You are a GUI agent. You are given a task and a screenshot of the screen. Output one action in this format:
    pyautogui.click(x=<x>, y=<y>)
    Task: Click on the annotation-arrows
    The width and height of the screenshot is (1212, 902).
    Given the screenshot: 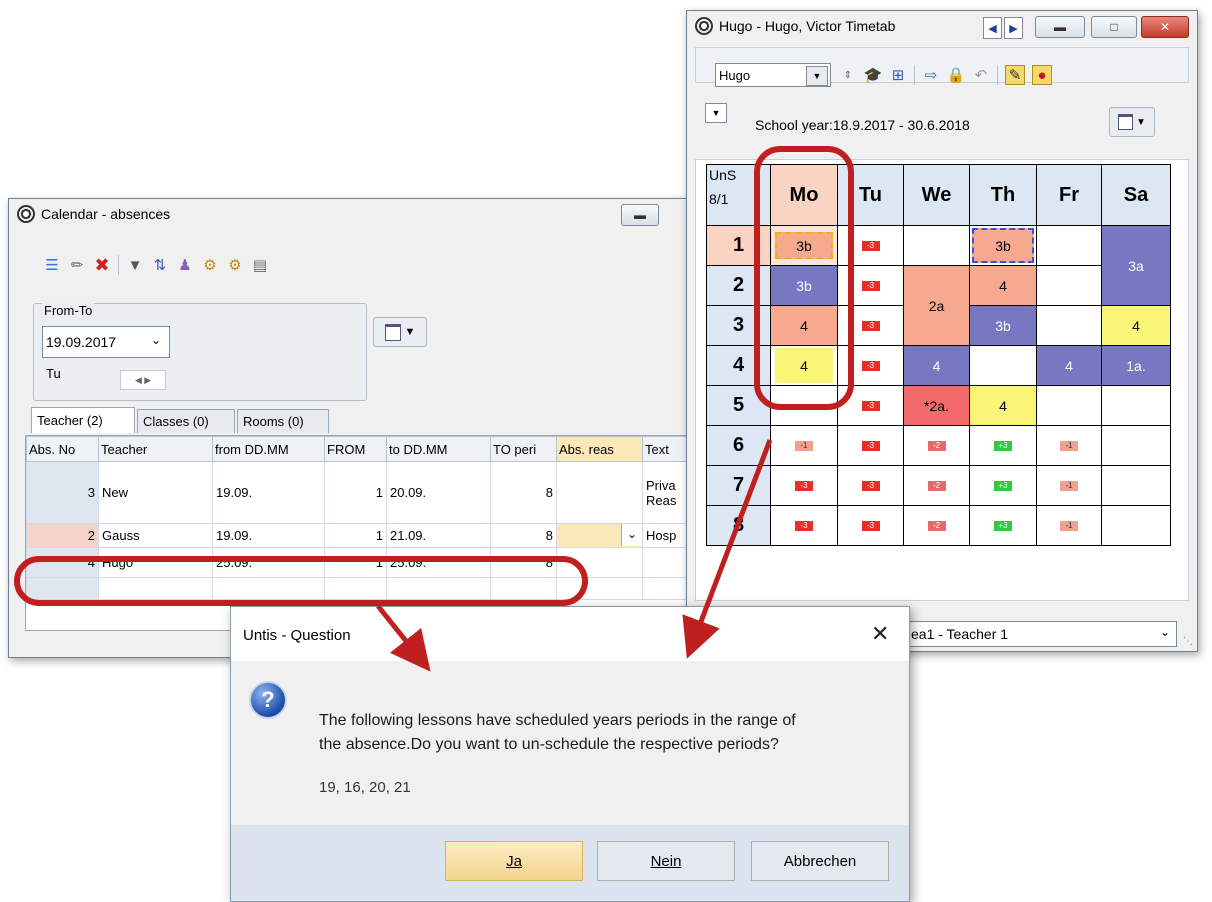 What is the action you would take?
    pyautogui.click(x=574, y=555)
    